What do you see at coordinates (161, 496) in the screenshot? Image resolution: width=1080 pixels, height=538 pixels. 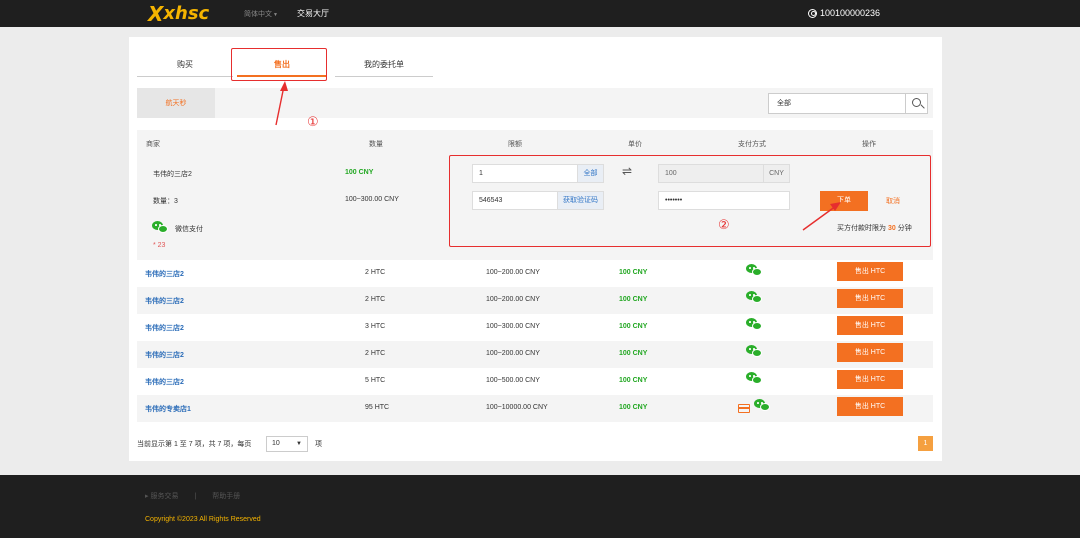 I see `footer-link-service: ▸ 服务交易` at bounding box center [161, 496].